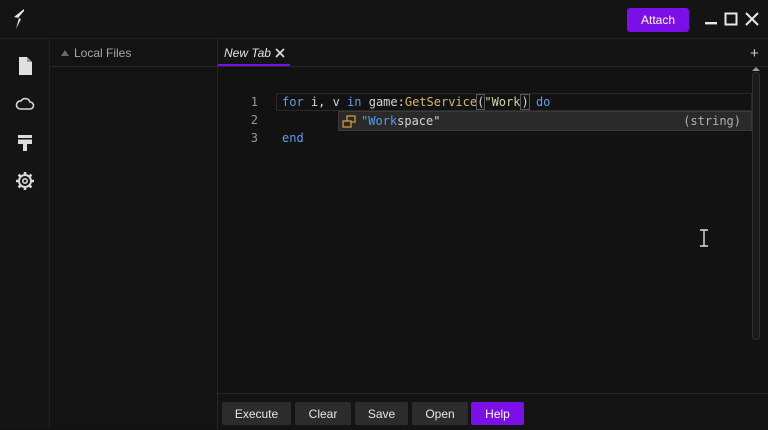  Describe the element at coordinates (25, 104) in the screenshot. I see `cloud-icon` at that location.